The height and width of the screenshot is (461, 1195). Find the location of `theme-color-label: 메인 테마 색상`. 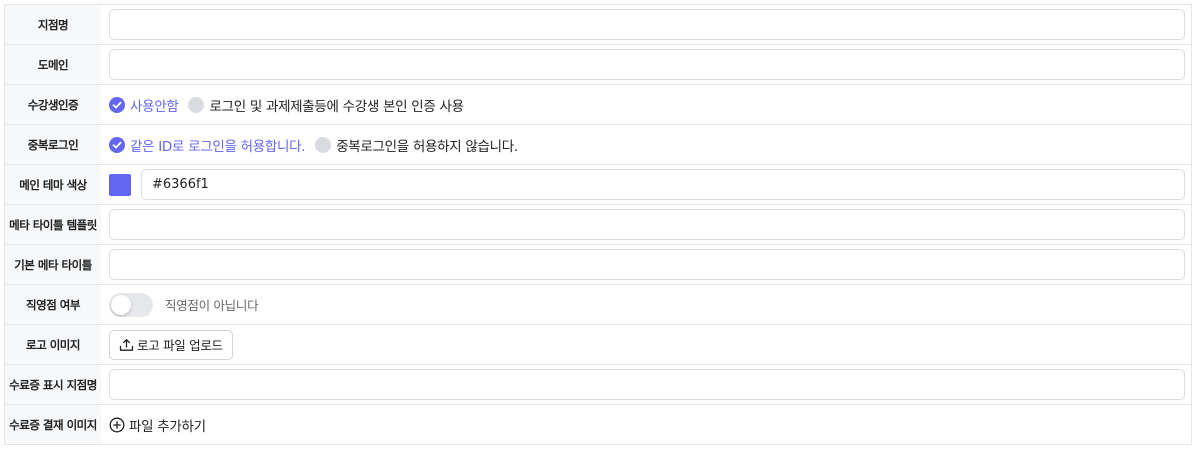

theme-color-label: 메인 테마 색상 is located at coordinates (53, 184).